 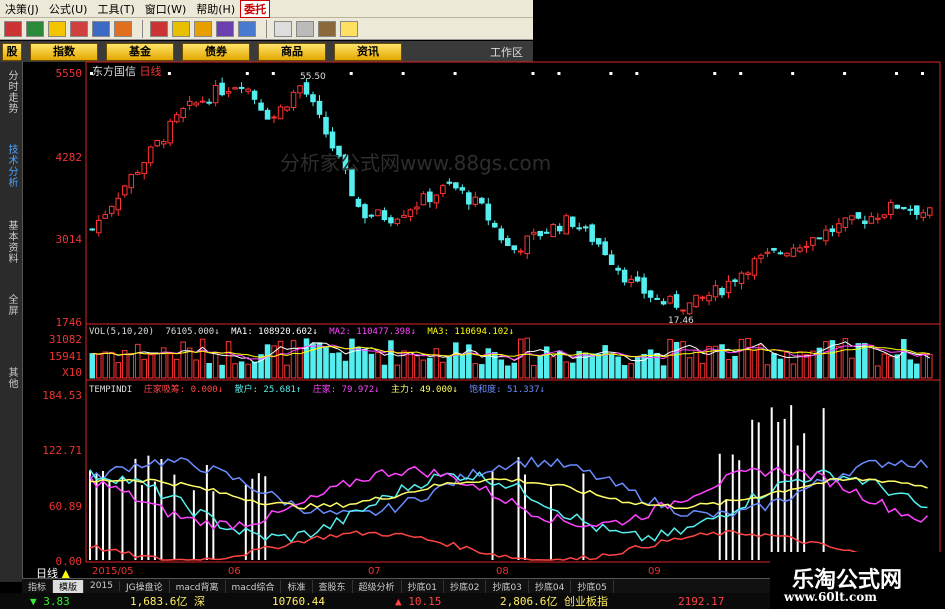 I want to click on tab-indicator: 指标, so click(x=38, y=586).